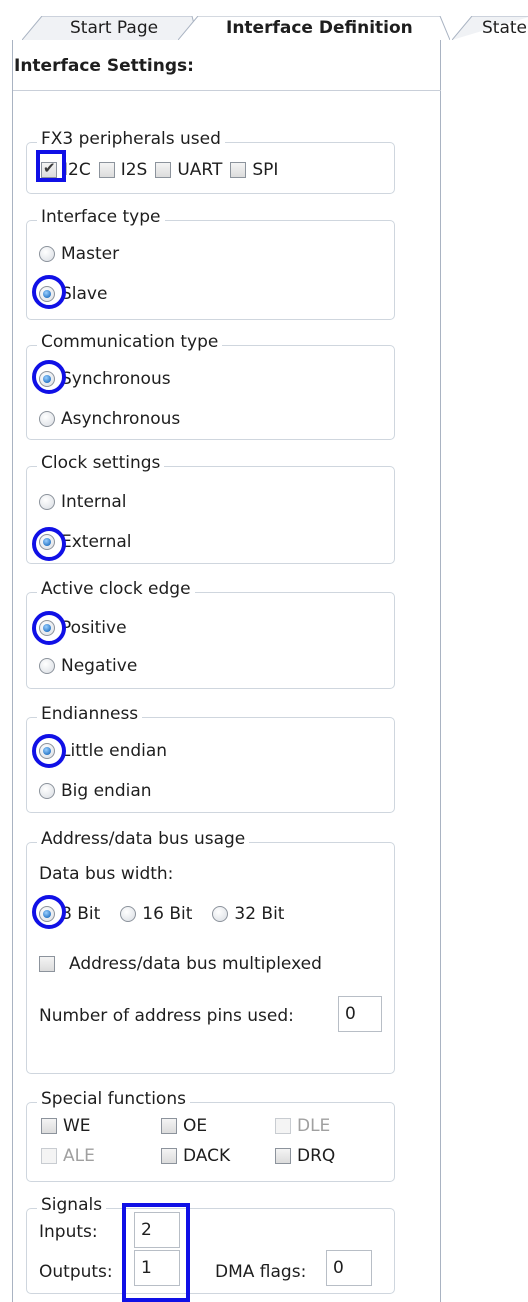  What do you see at coordinates (106, 874) in the screenshot?
I see `data-bus-width-label: Data bus width:` at bounding box center [106, 874].